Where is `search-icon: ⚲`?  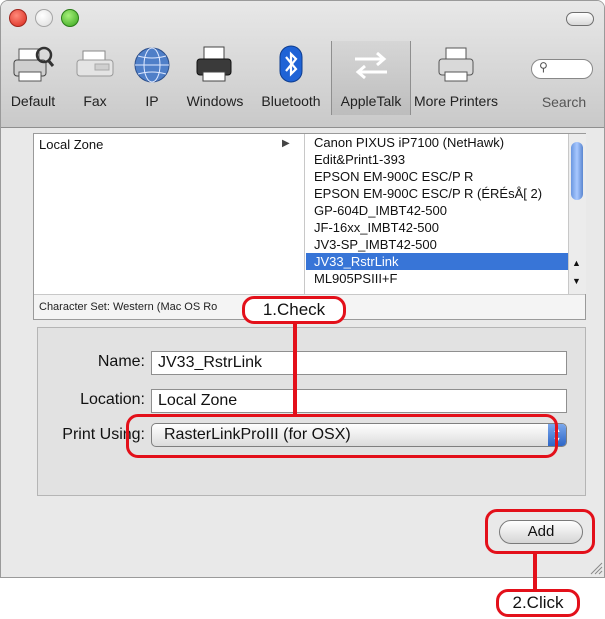 search-icon: ⚲ is located at coordinates (543, 67).